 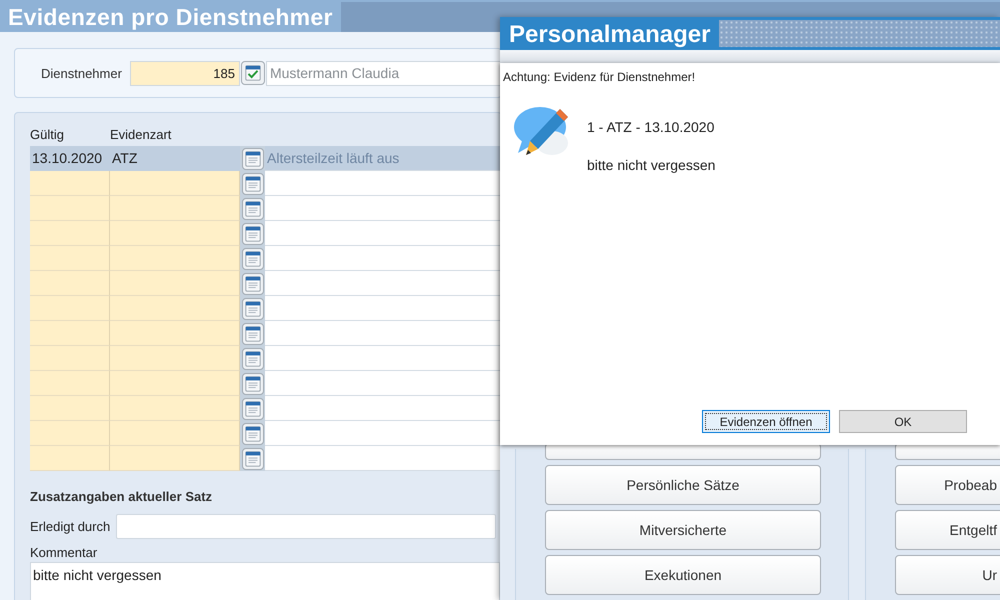 I want to click on message-text: bitte nicht vergessen, so click(x=651, y=165).